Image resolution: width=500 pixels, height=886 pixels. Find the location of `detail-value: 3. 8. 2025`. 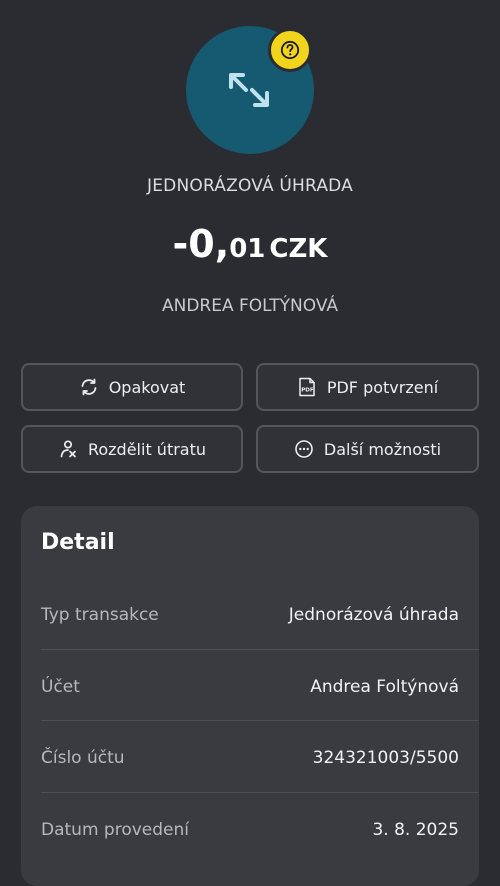

detail-value: 3. 8. 2025 is located at coordinates (415, 829).